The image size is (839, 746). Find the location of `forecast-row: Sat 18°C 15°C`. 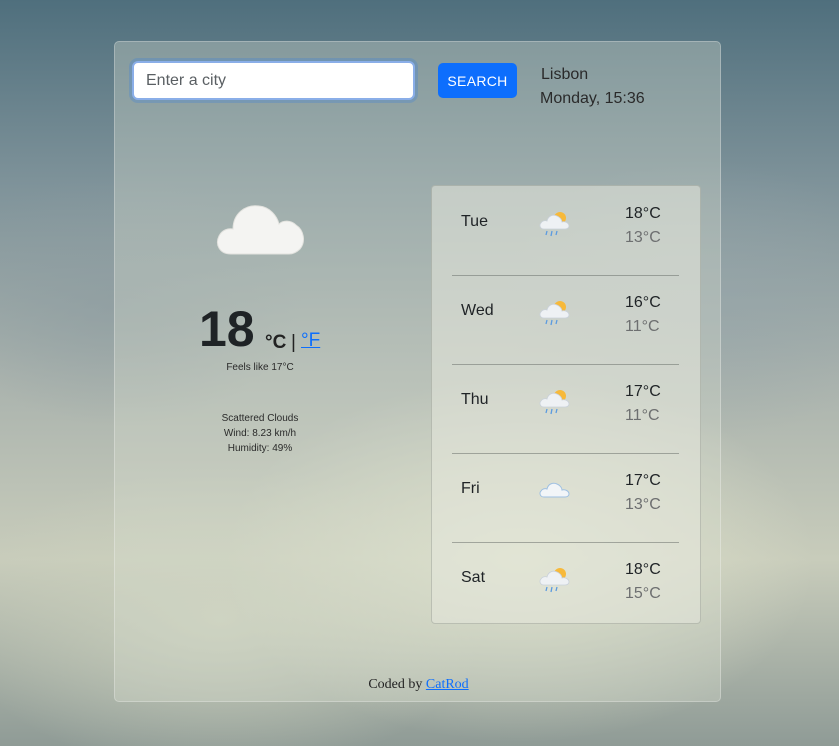

forecast-row: Sat 18°C 15°C is located at coordinates (565, 586).